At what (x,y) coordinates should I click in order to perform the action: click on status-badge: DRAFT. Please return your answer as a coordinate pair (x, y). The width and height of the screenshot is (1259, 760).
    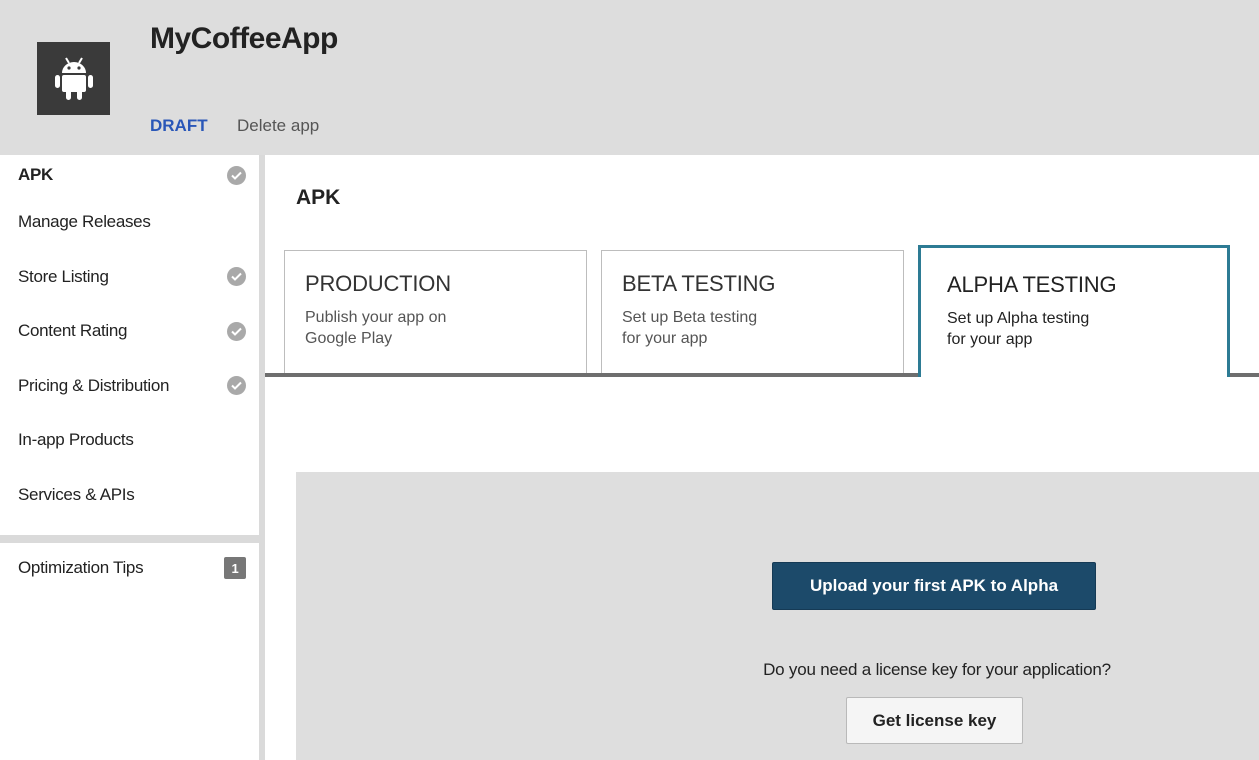
    Looking at the image, I should click on (179, 125).